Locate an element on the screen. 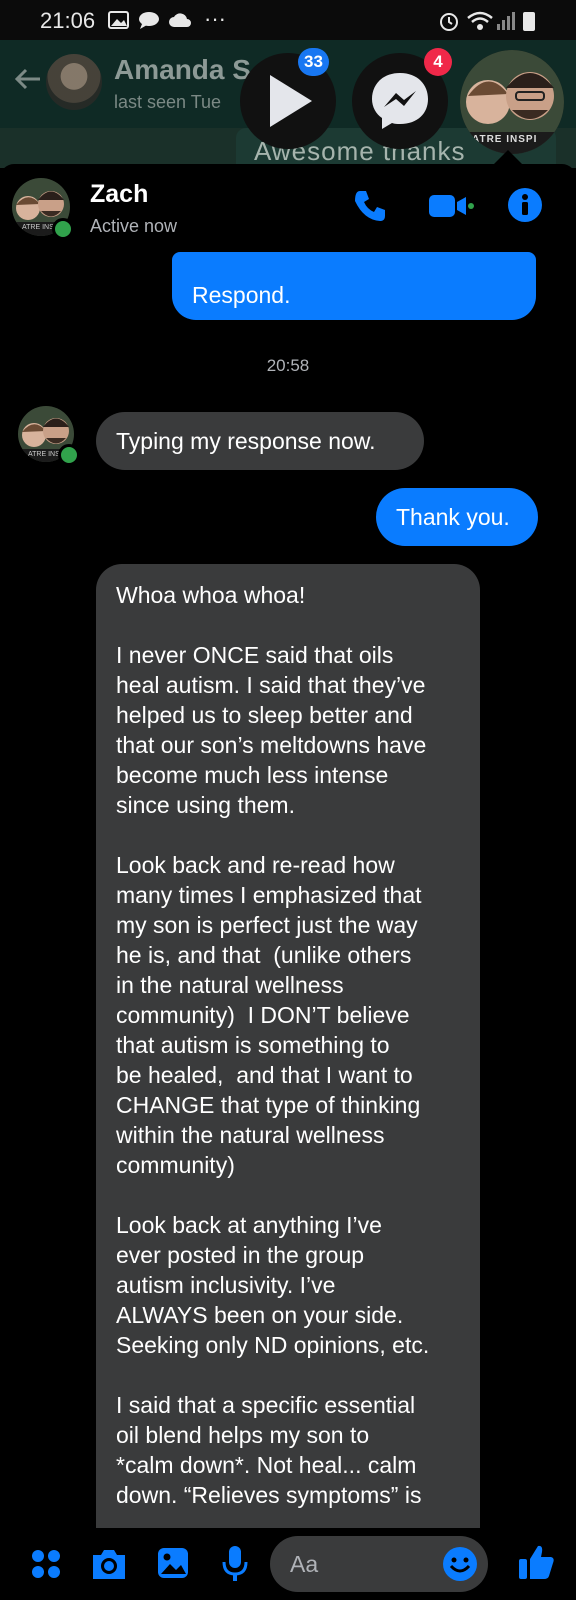 This screenshot has width=576, height=1600. background-contact-name: Amanda S is located at coordinates (182, 69).